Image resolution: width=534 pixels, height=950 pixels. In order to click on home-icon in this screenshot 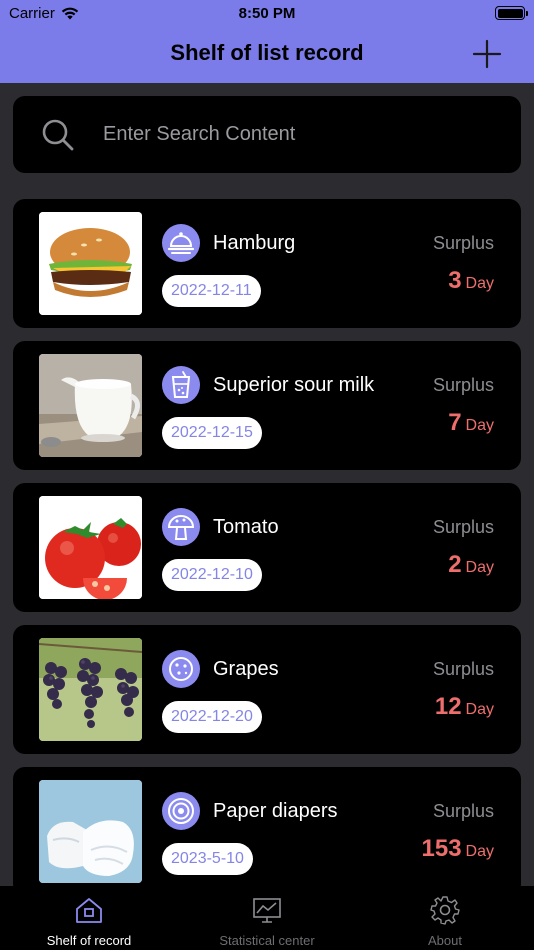, I will do `click(89, 910)`.